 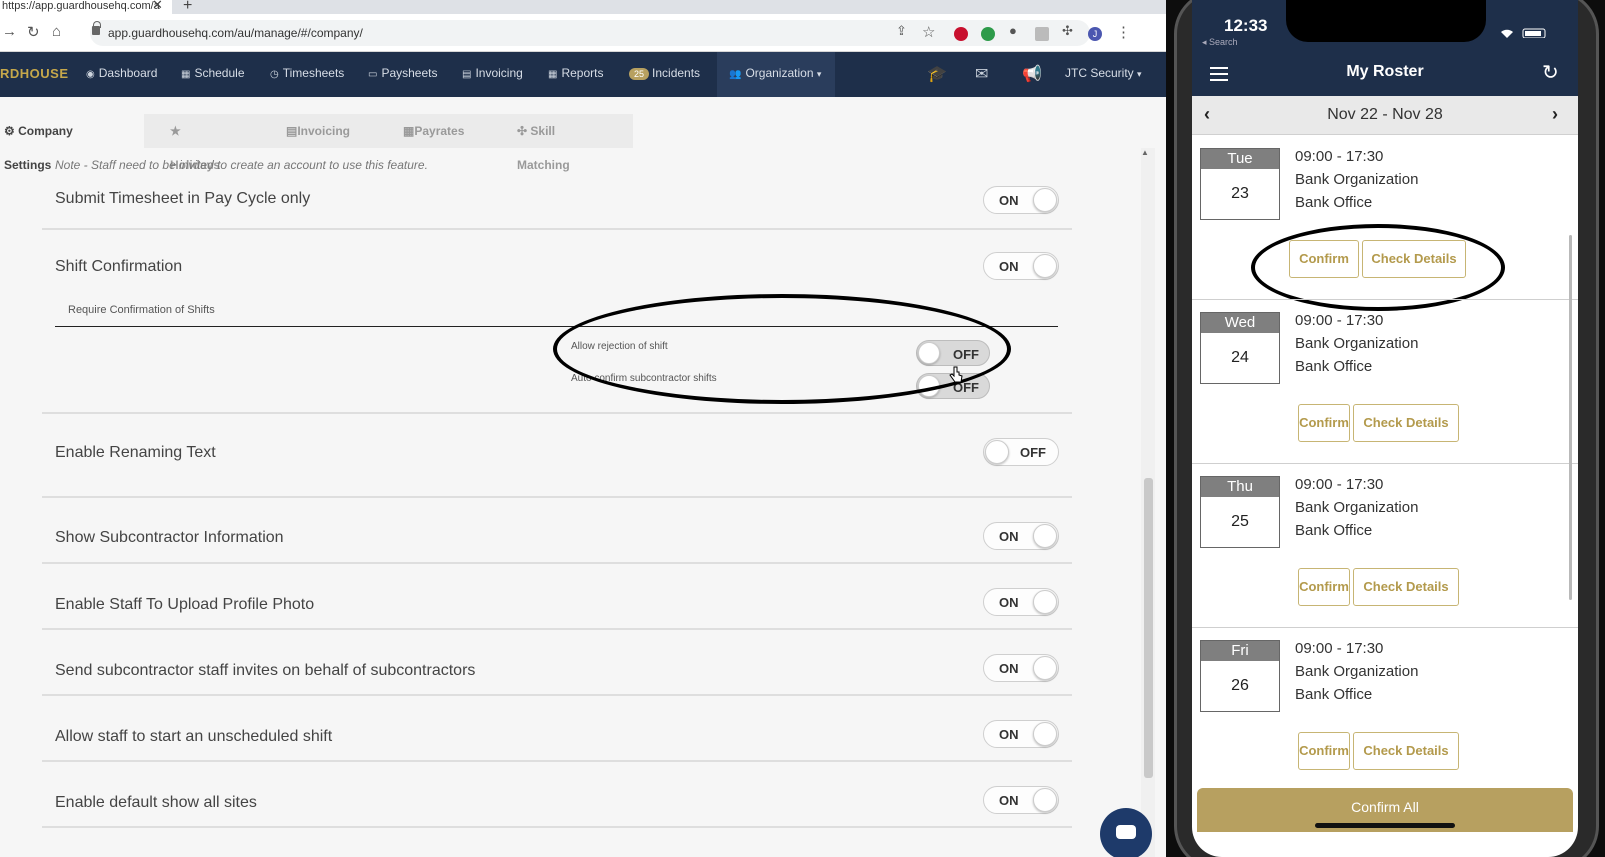 What do you see at coordinates (988, 34) in the screenshot?
I see `extension-green-icon` at bounding box center [988, 34].